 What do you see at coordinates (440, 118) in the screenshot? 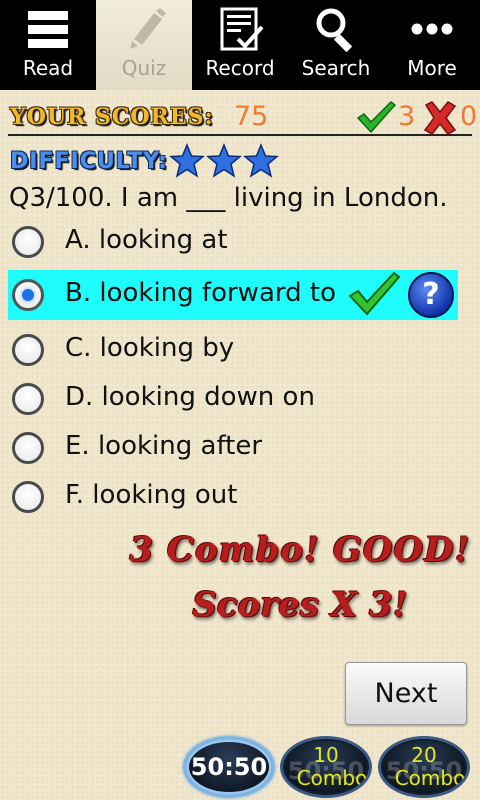
I see `wrong-cross-icon` at bounding box center [440, 118].